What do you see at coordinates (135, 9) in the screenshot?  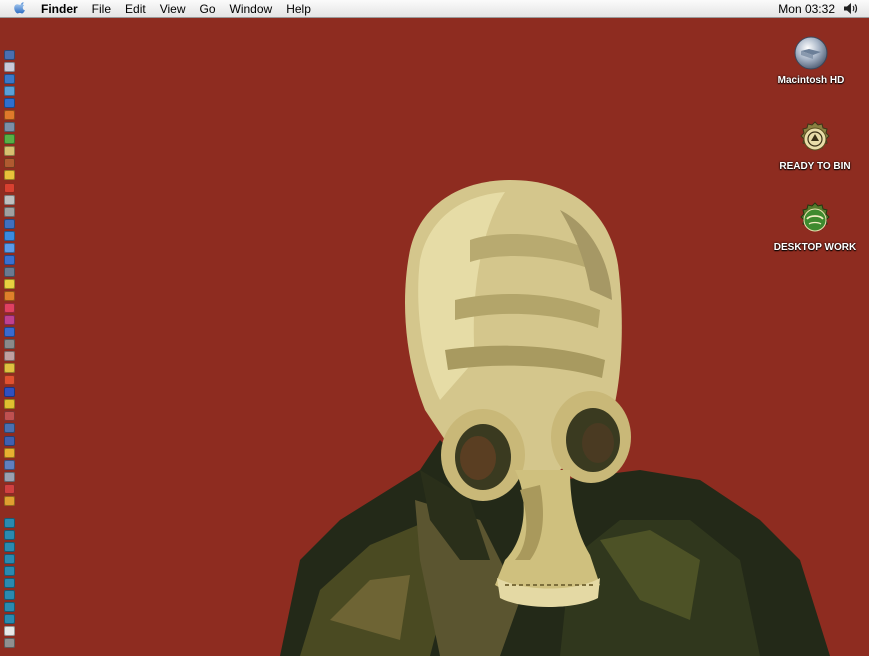 I see `menu-edit: Edit` at bounding box center [135, 9].